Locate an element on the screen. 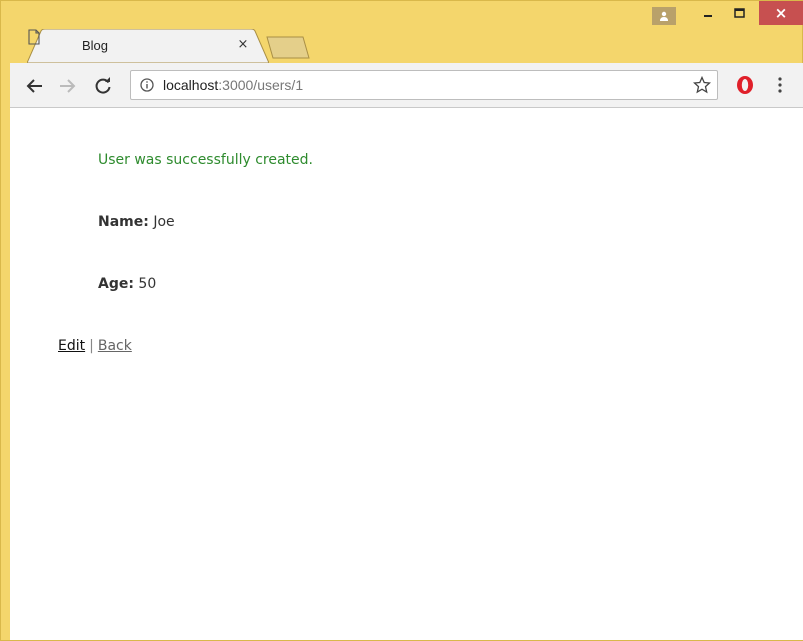  reload-icon is located at coordinates (103, 85).